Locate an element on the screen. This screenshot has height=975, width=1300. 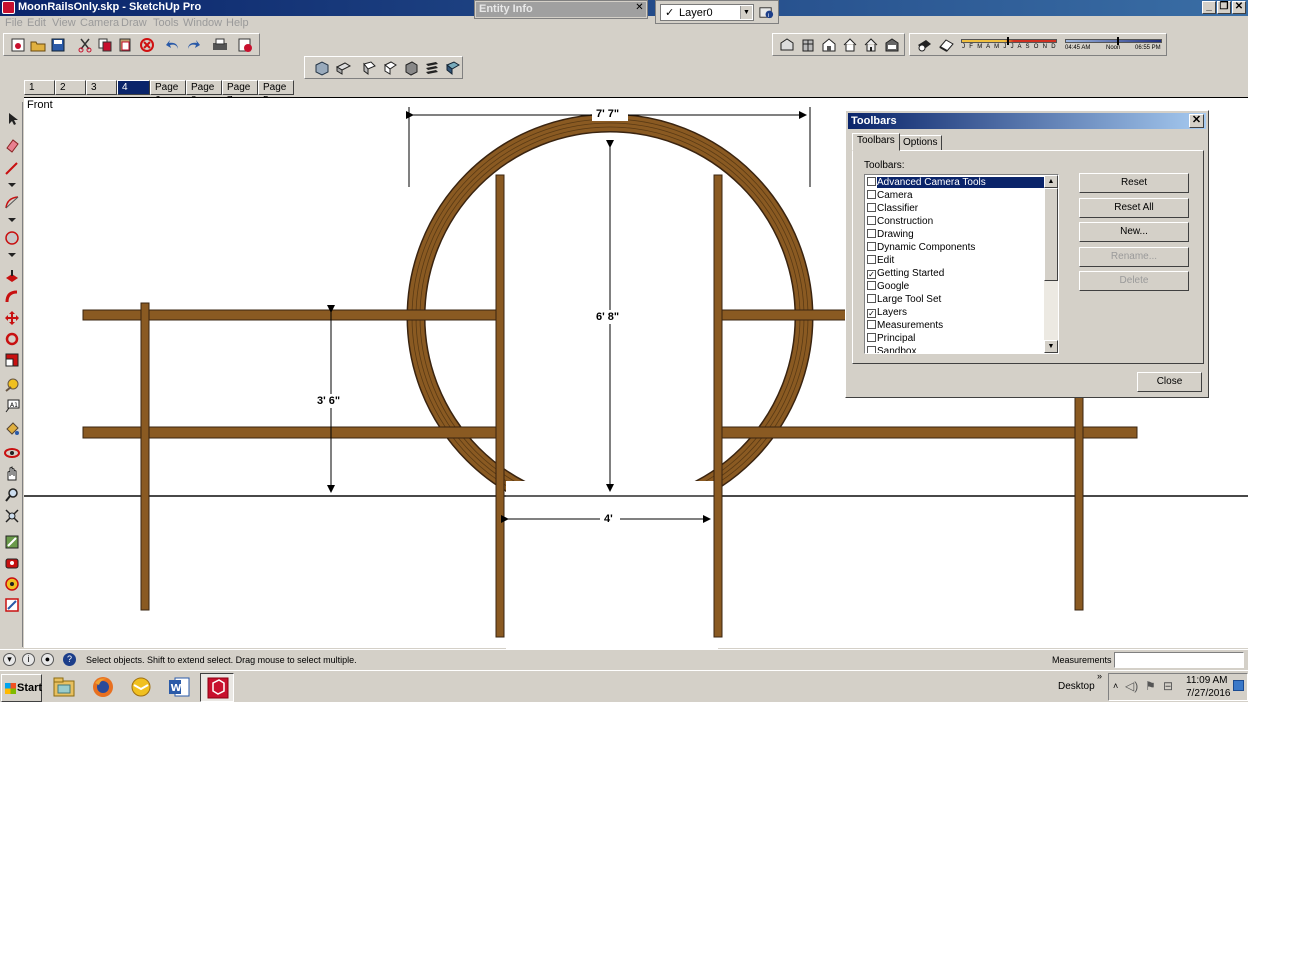
menu-file: File is located at coordinates (14, 23).